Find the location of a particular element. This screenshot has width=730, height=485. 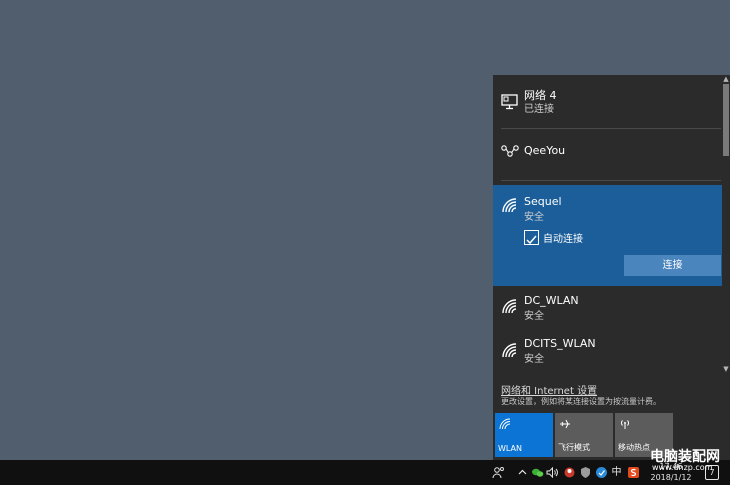

network-status: 已连接 is located at coordinates (539, 109).